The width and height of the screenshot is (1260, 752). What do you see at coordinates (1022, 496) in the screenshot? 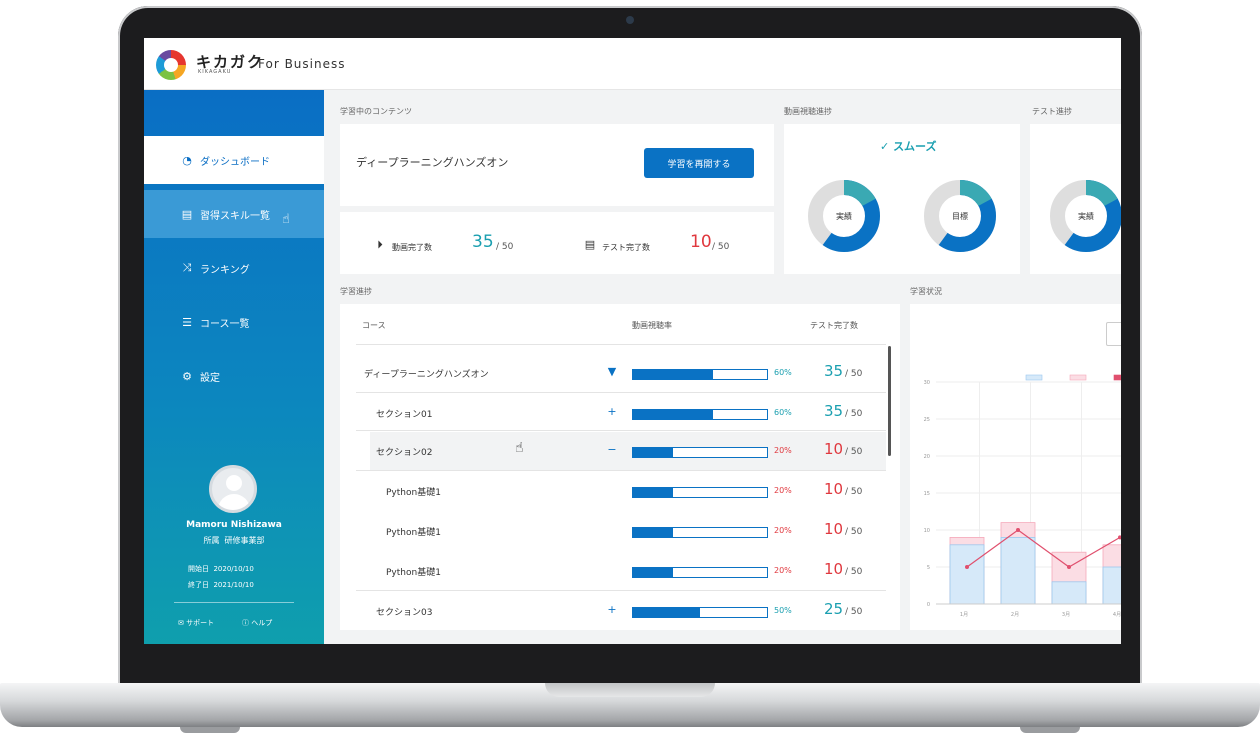
I see `learning-status-chart: 0 5 10 15 20 25 30 1月 2月 3月 4月` at bounding box center [1022, 496].